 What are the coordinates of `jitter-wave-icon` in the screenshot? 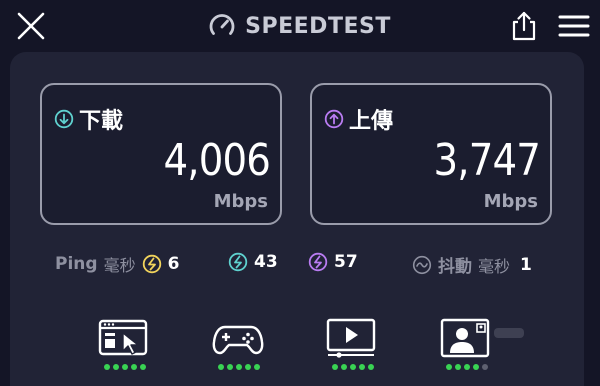 It's located at (422, 264).